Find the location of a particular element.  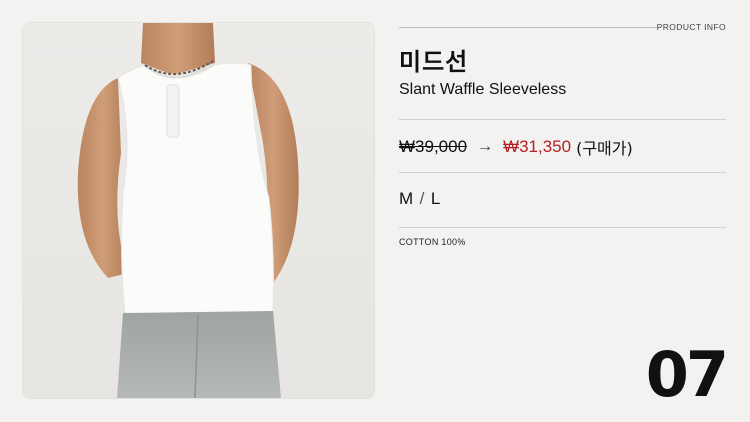

product-index-number: 07 is located at coordinates (687, 374).